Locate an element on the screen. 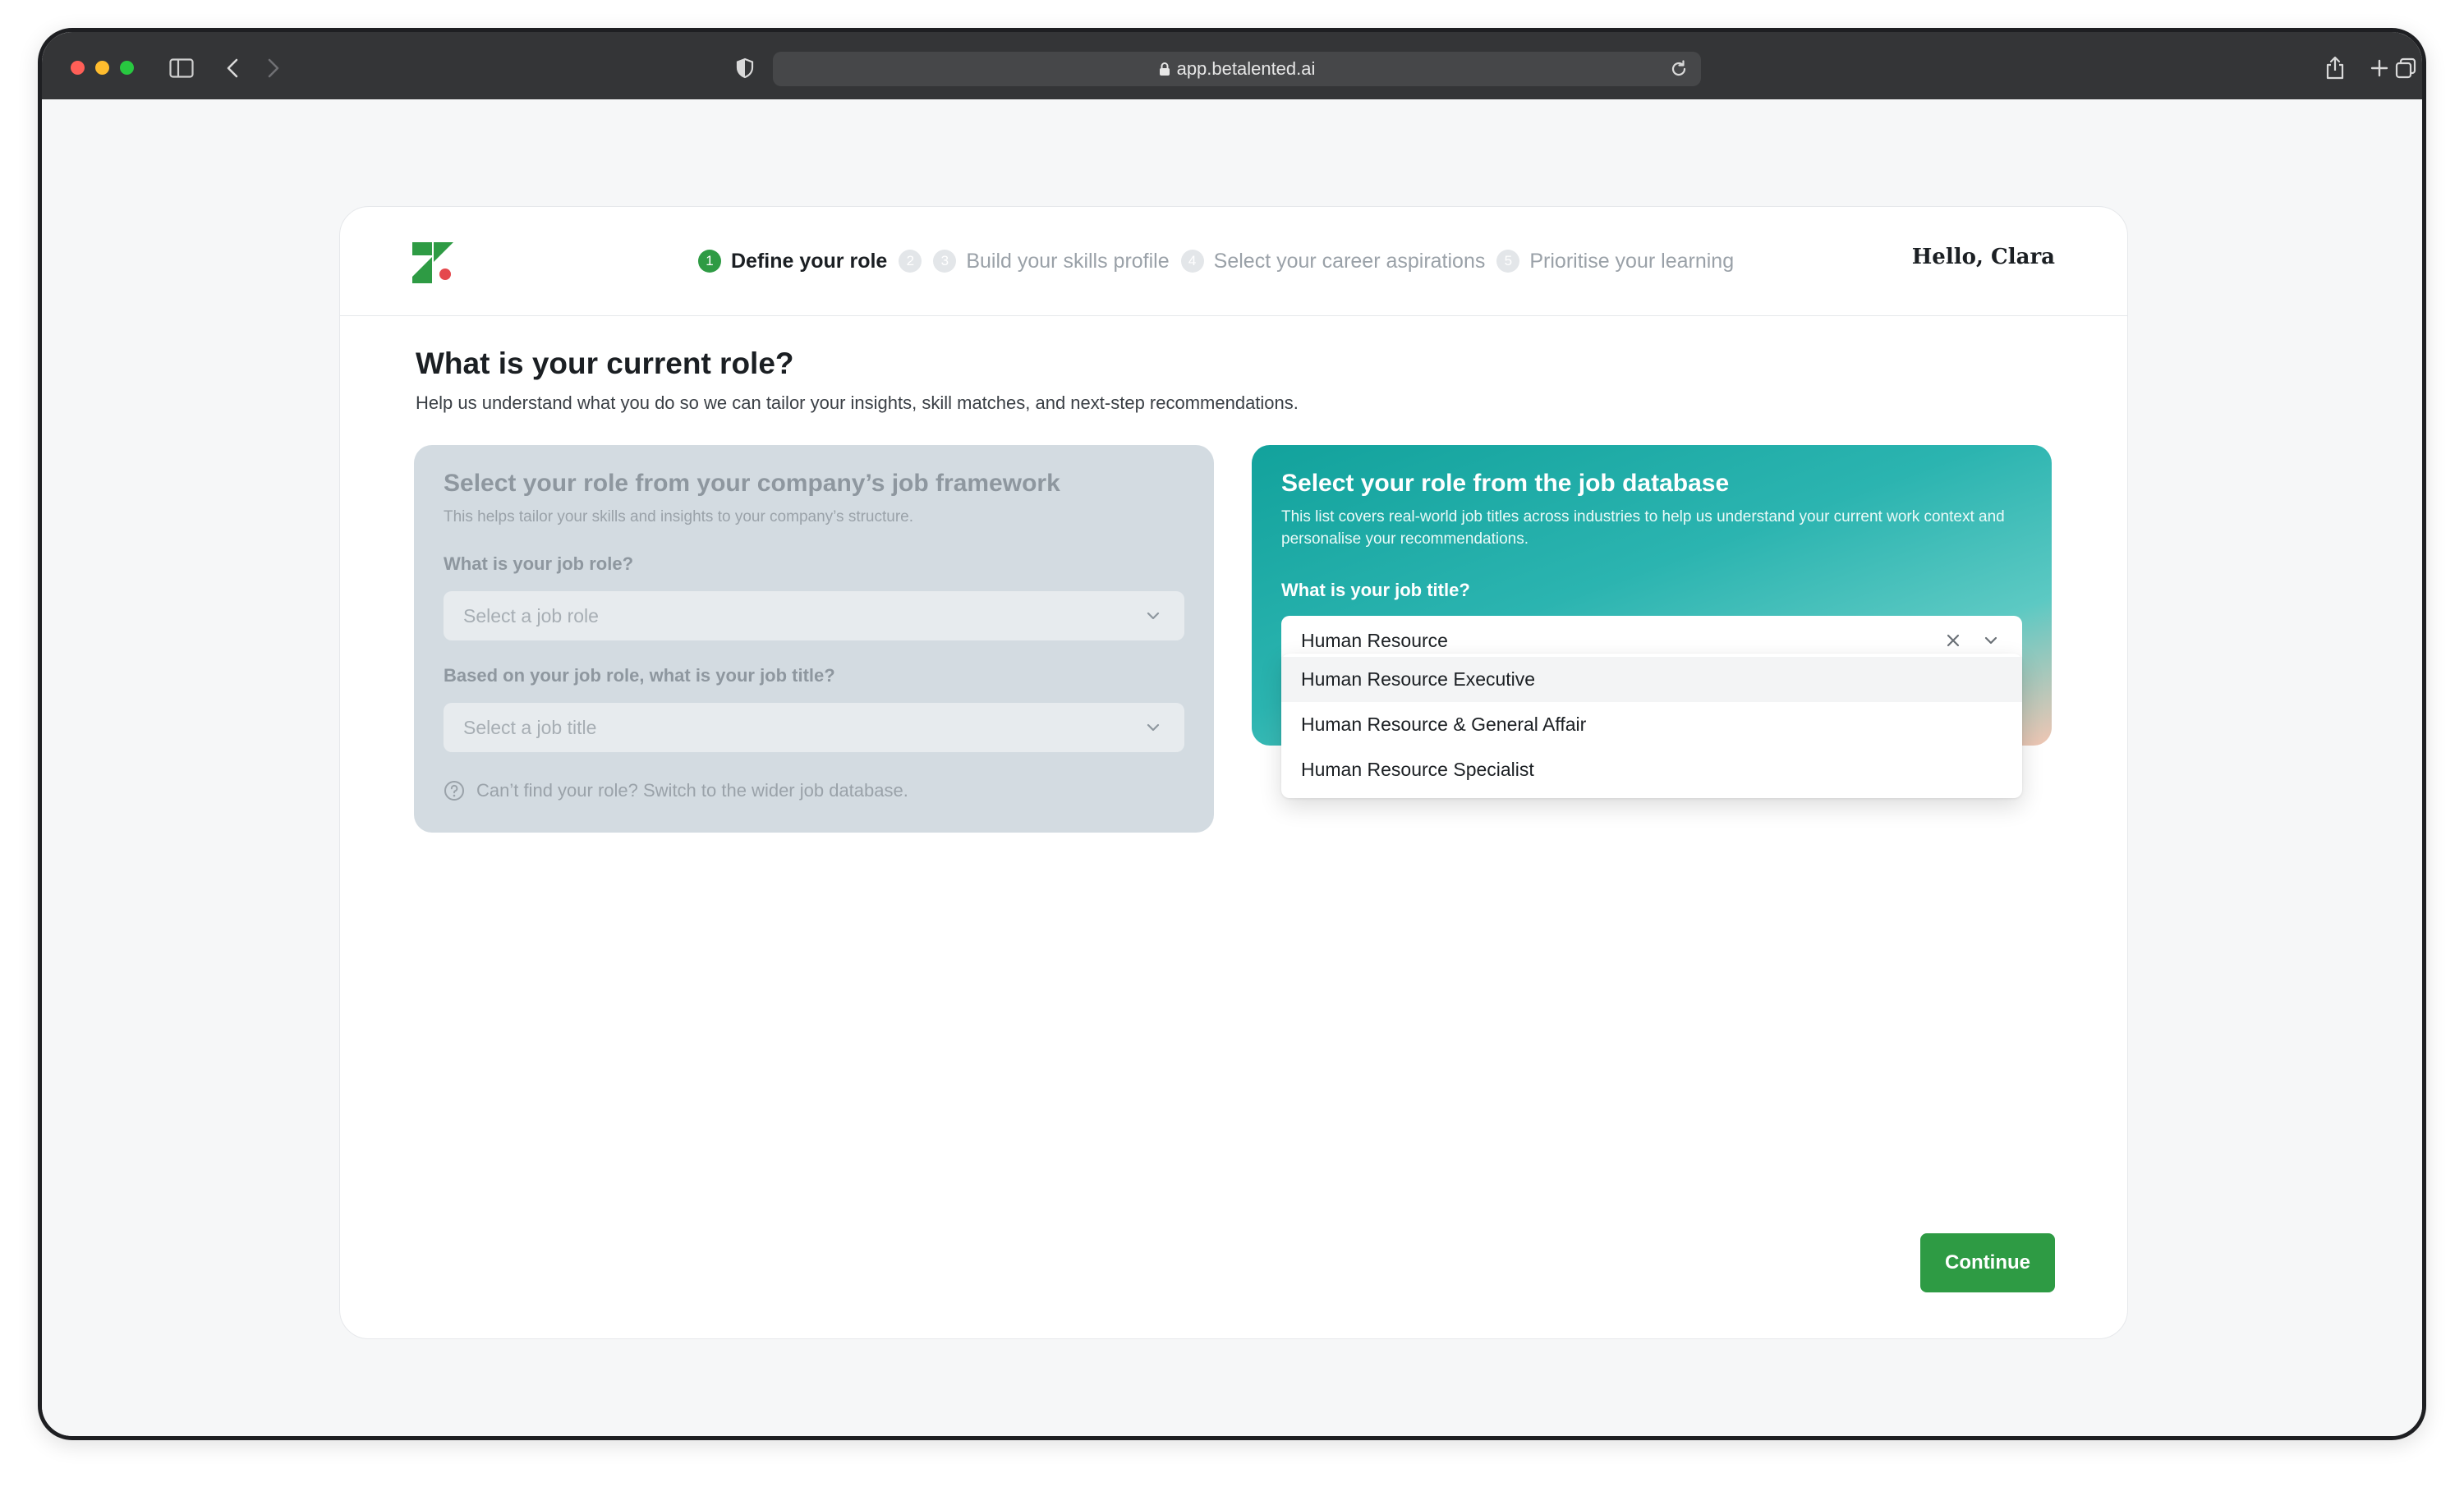 The image size is (2464, 1487). job-title-placeholder: Select a job title is located at coordinates (530, 727).